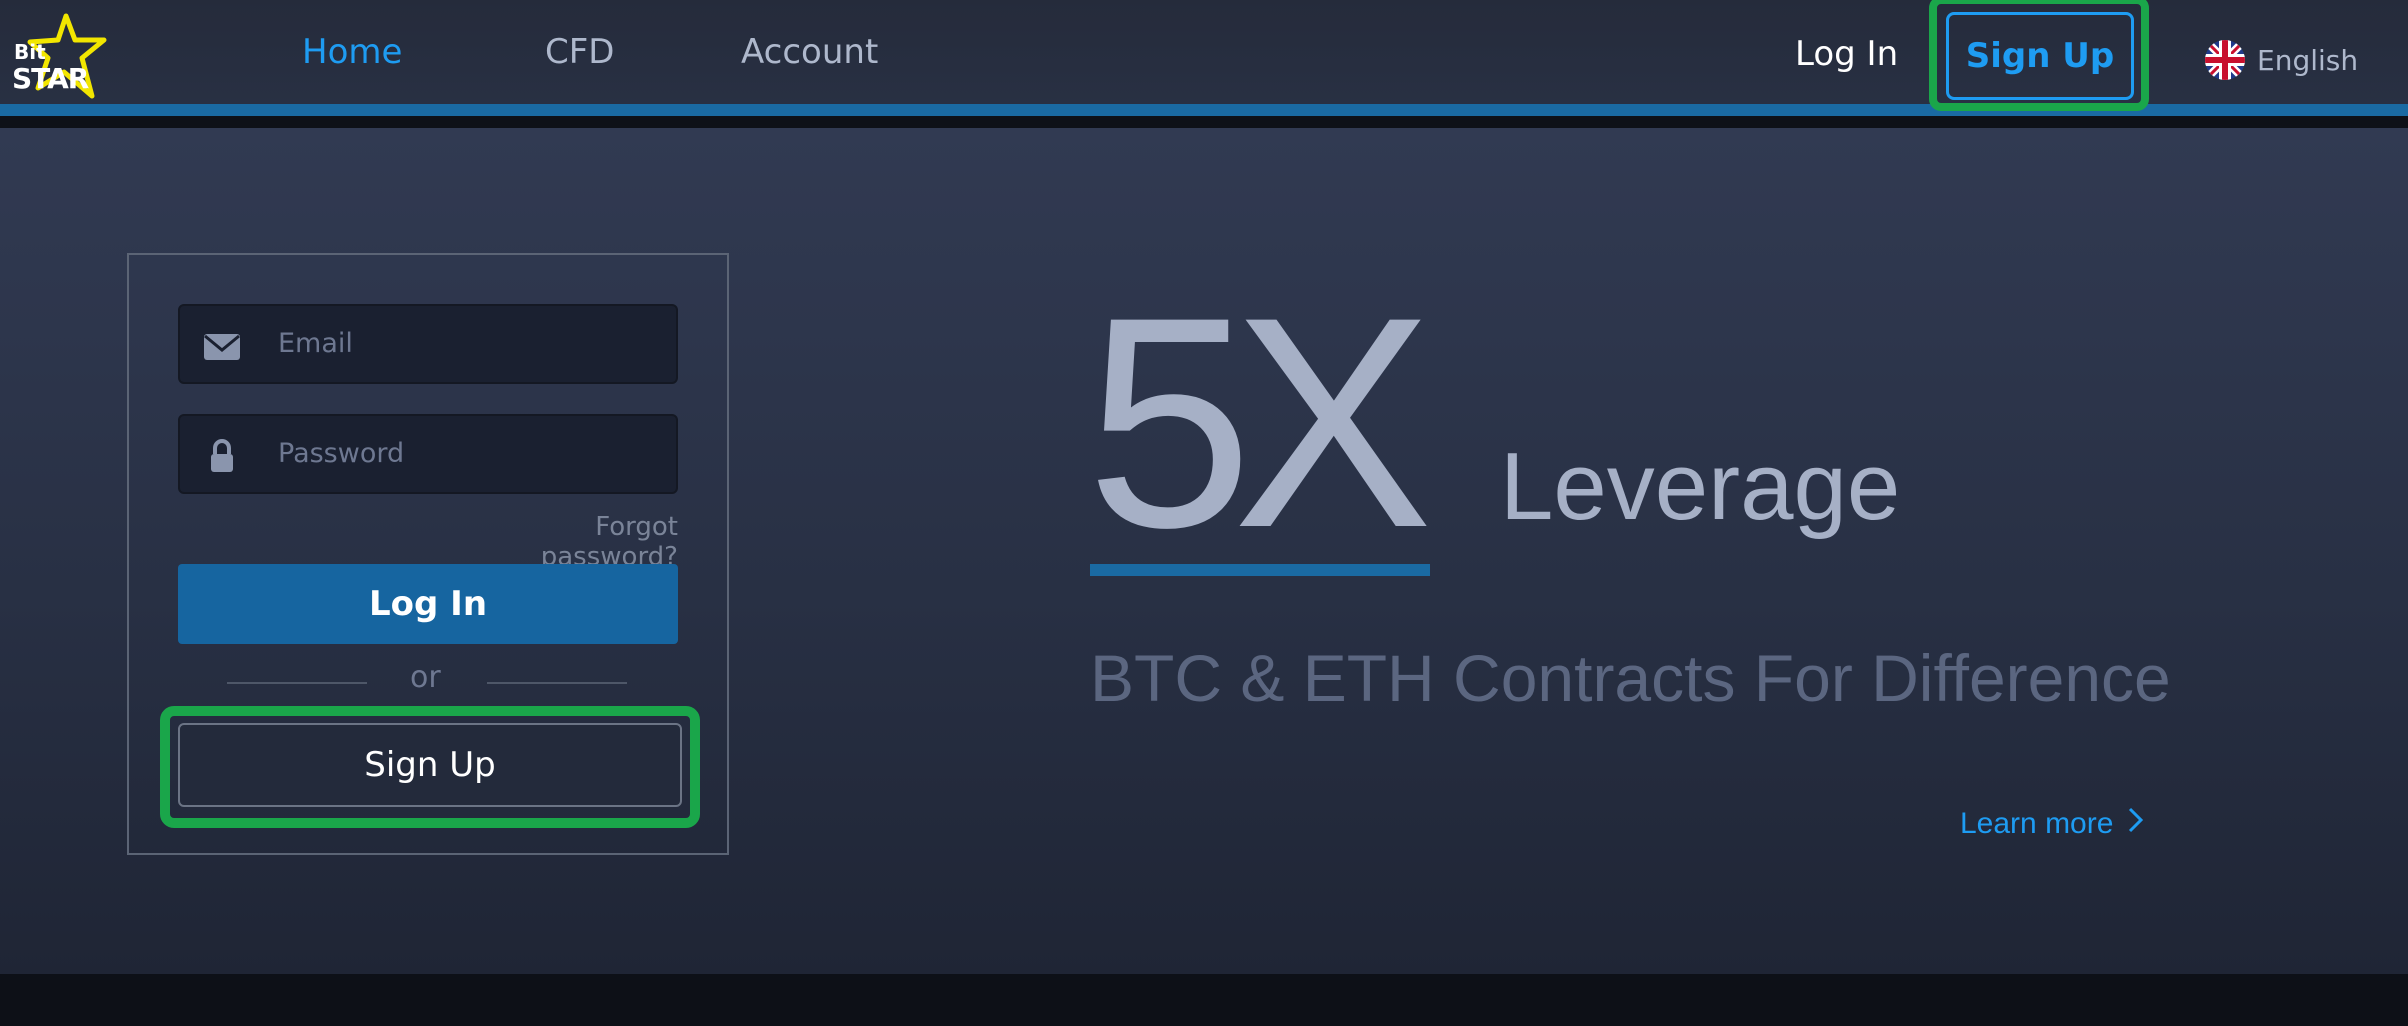 The image size is (2408, 1026). I want to click on logo-text-star: STAR, so click(50, 78).